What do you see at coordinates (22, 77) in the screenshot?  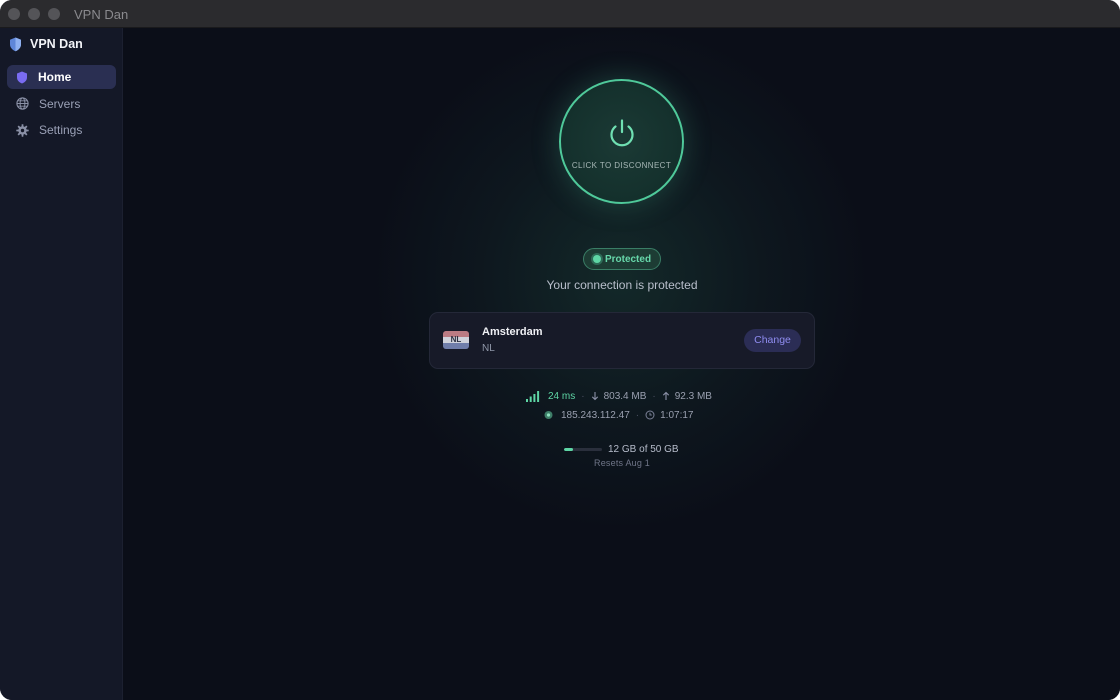 I see `shield-icon` at bounding box center [22, 77].